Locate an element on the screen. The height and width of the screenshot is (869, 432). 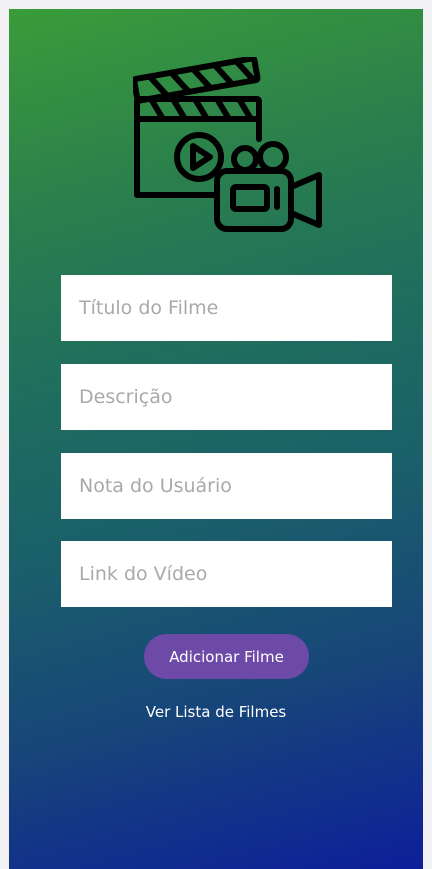
movie-title-input is located at coordinates (226, 308).